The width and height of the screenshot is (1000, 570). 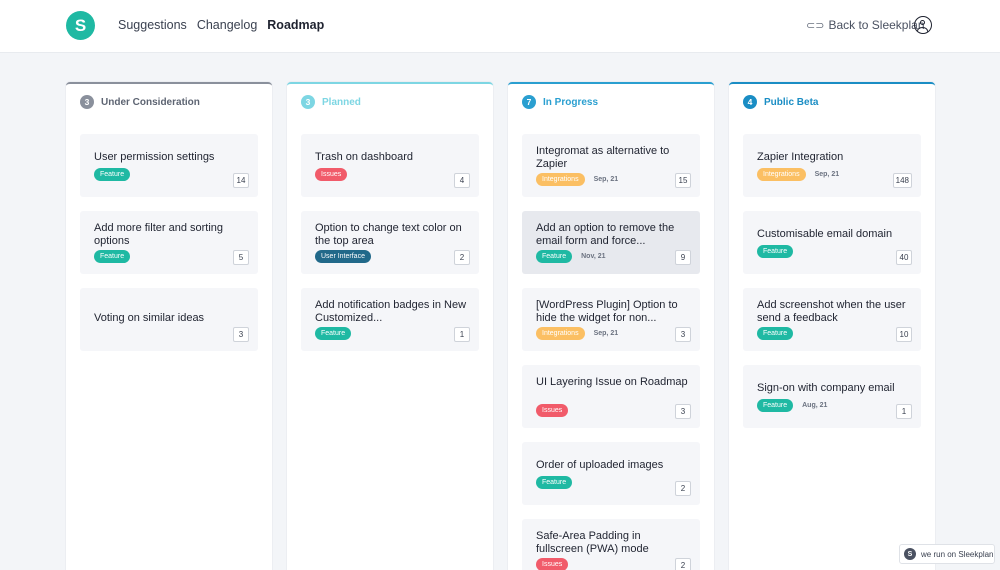 I want to click on card-title: Integromat as alternative to Zapier, so click(x=603, y=157).